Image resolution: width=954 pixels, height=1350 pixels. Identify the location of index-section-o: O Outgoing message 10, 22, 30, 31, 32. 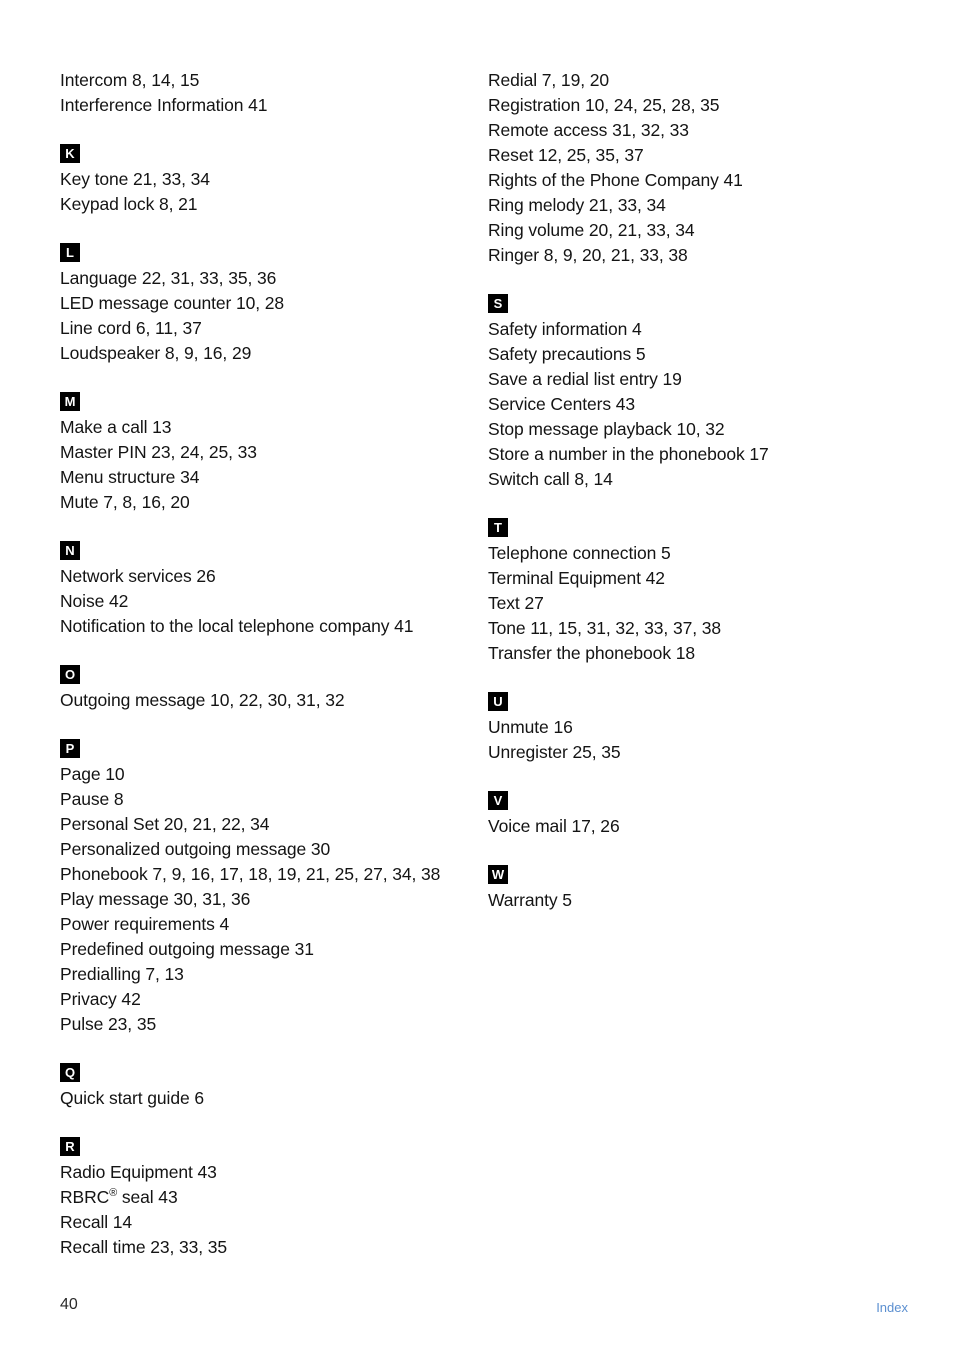
(265, 689).